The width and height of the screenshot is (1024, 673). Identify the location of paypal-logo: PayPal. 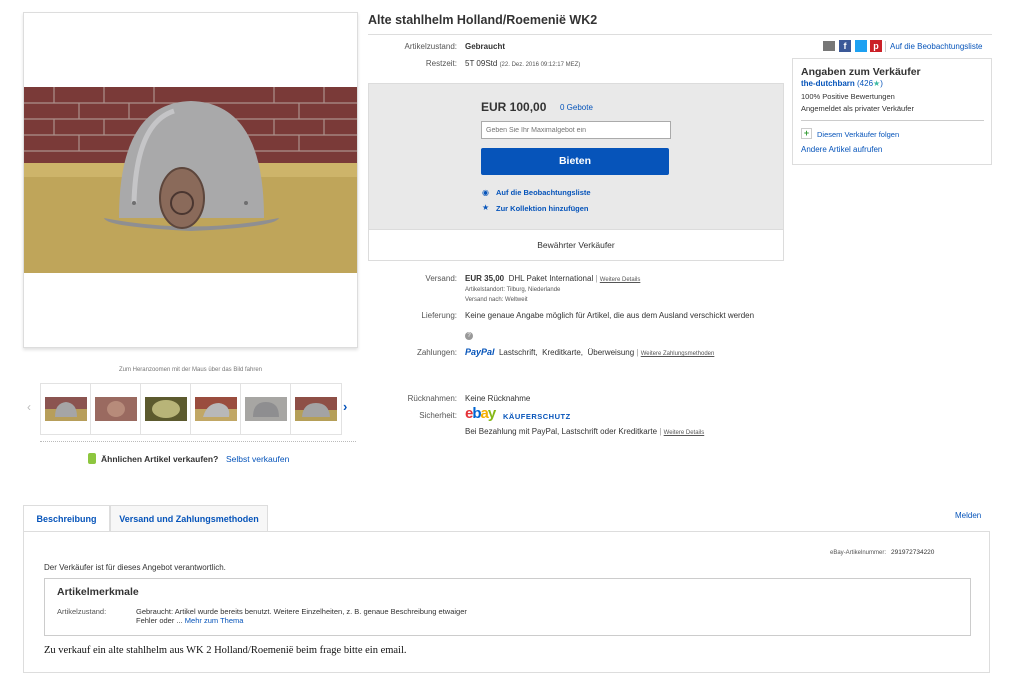
(480, 352).